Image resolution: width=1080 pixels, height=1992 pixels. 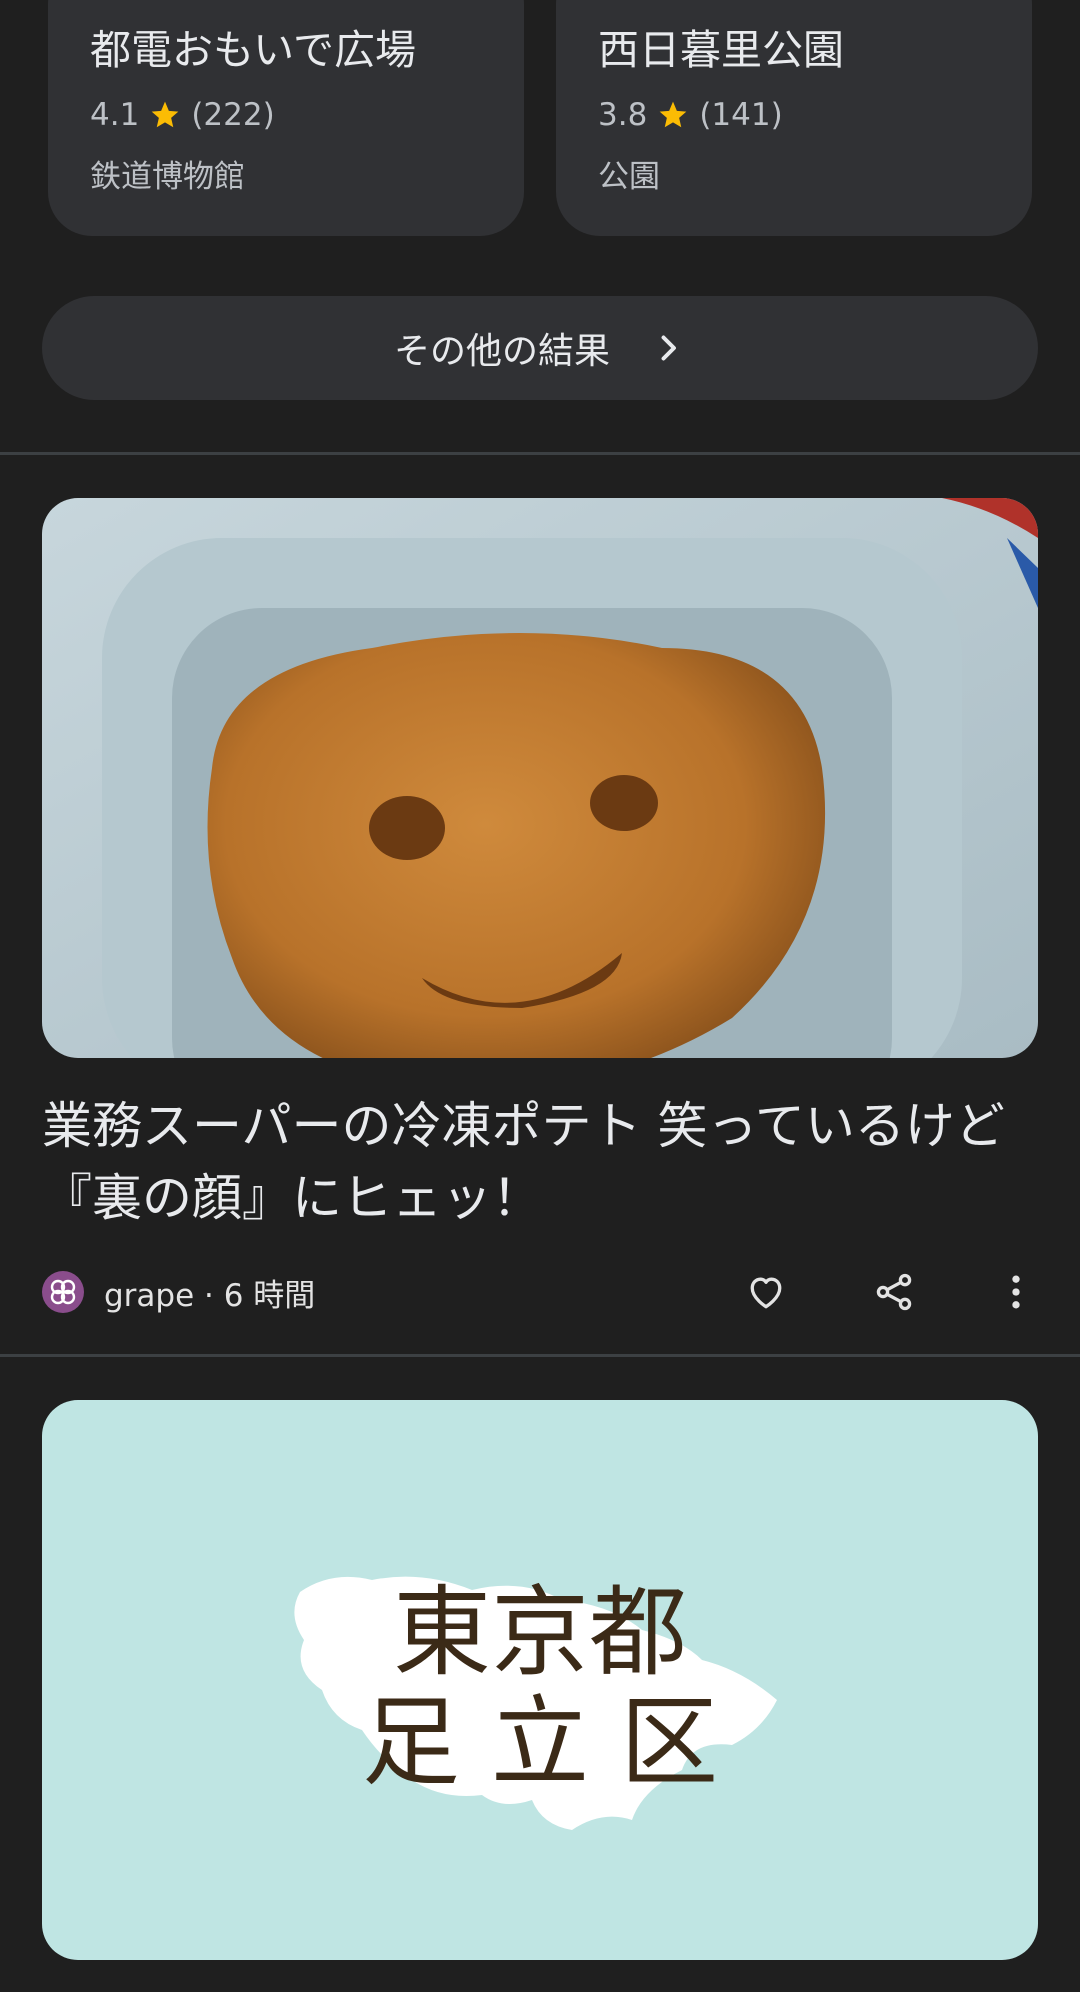 I want to click on share-icon, so click(x=894, y=1292).